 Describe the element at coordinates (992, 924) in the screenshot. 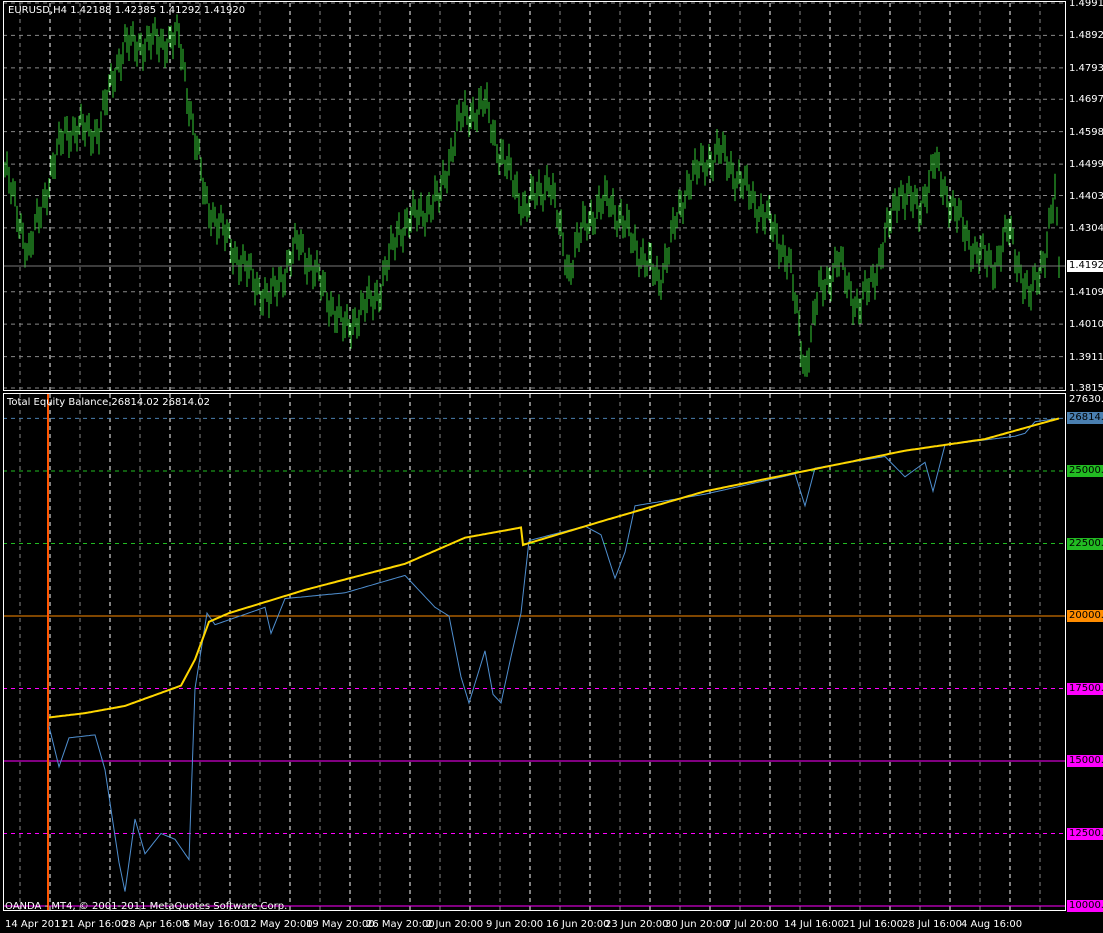

I see `time-tick: 4 Aug 16:00` at that location.